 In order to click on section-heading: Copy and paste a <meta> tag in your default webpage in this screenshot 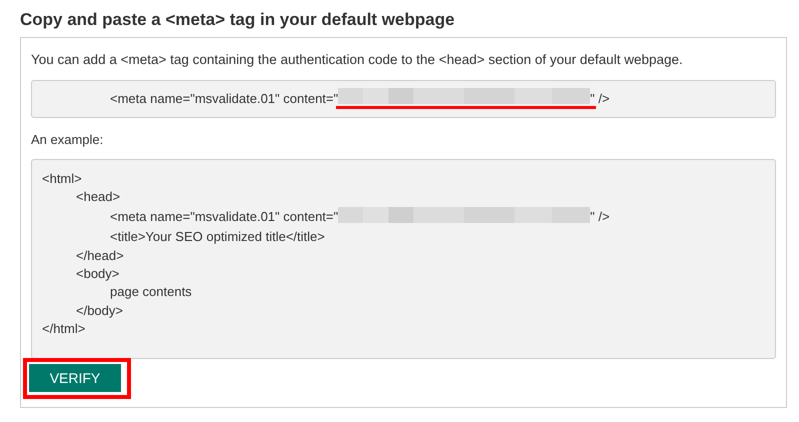, I will do `click(237, 20)`.